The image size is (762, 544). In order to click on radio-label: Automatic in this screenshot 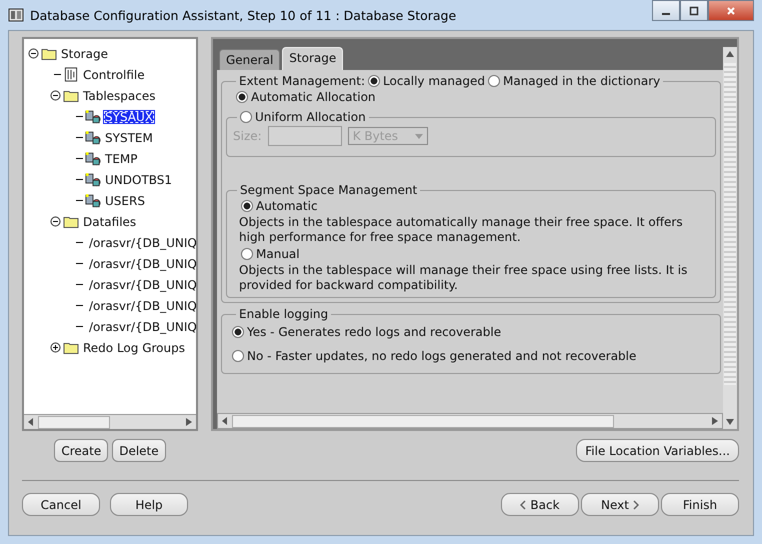, I will do `click(287, 206)`.